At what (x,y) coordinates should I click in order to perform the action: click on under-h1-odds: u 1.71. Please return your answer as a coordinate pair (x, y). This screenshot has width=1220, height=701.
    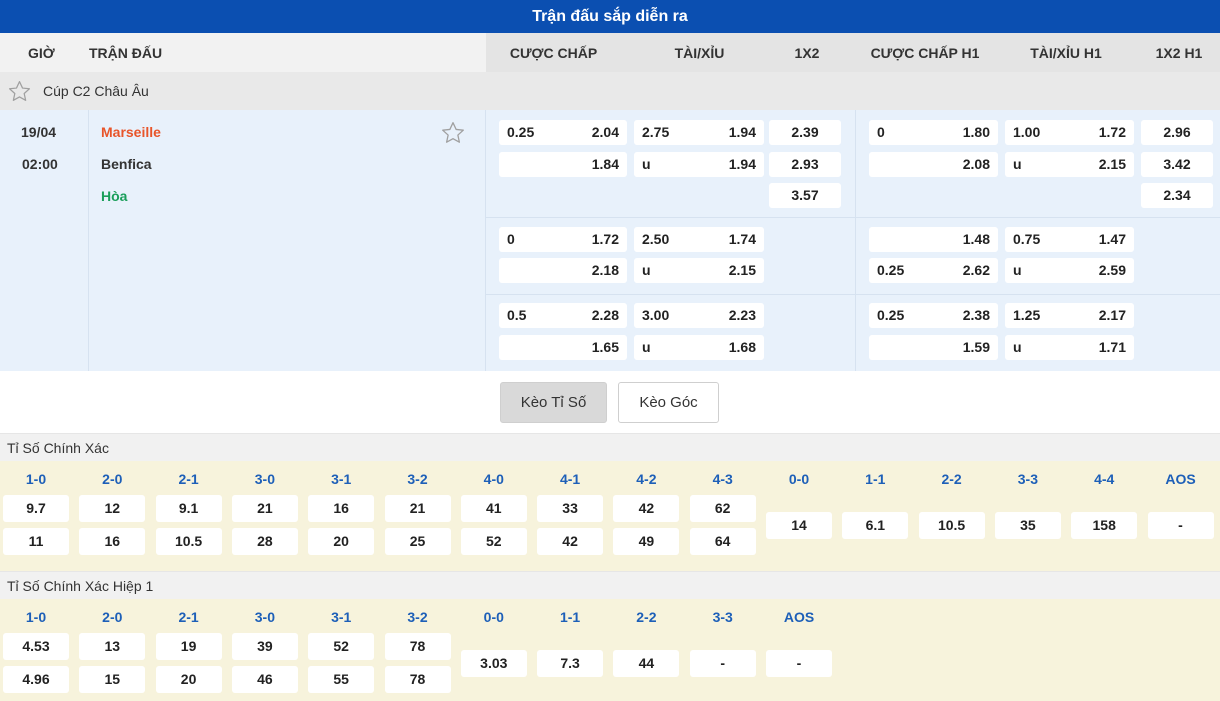
    Looking at the image, I should click on (1069, 347).